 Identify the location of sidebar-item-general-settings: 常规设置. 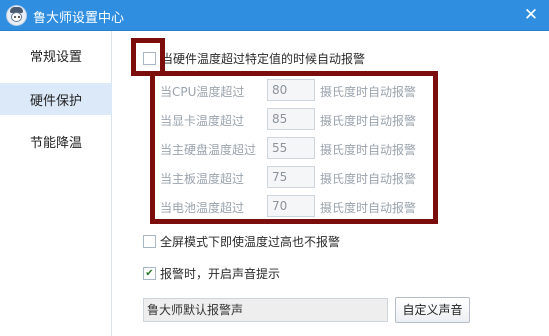
(56, 55).